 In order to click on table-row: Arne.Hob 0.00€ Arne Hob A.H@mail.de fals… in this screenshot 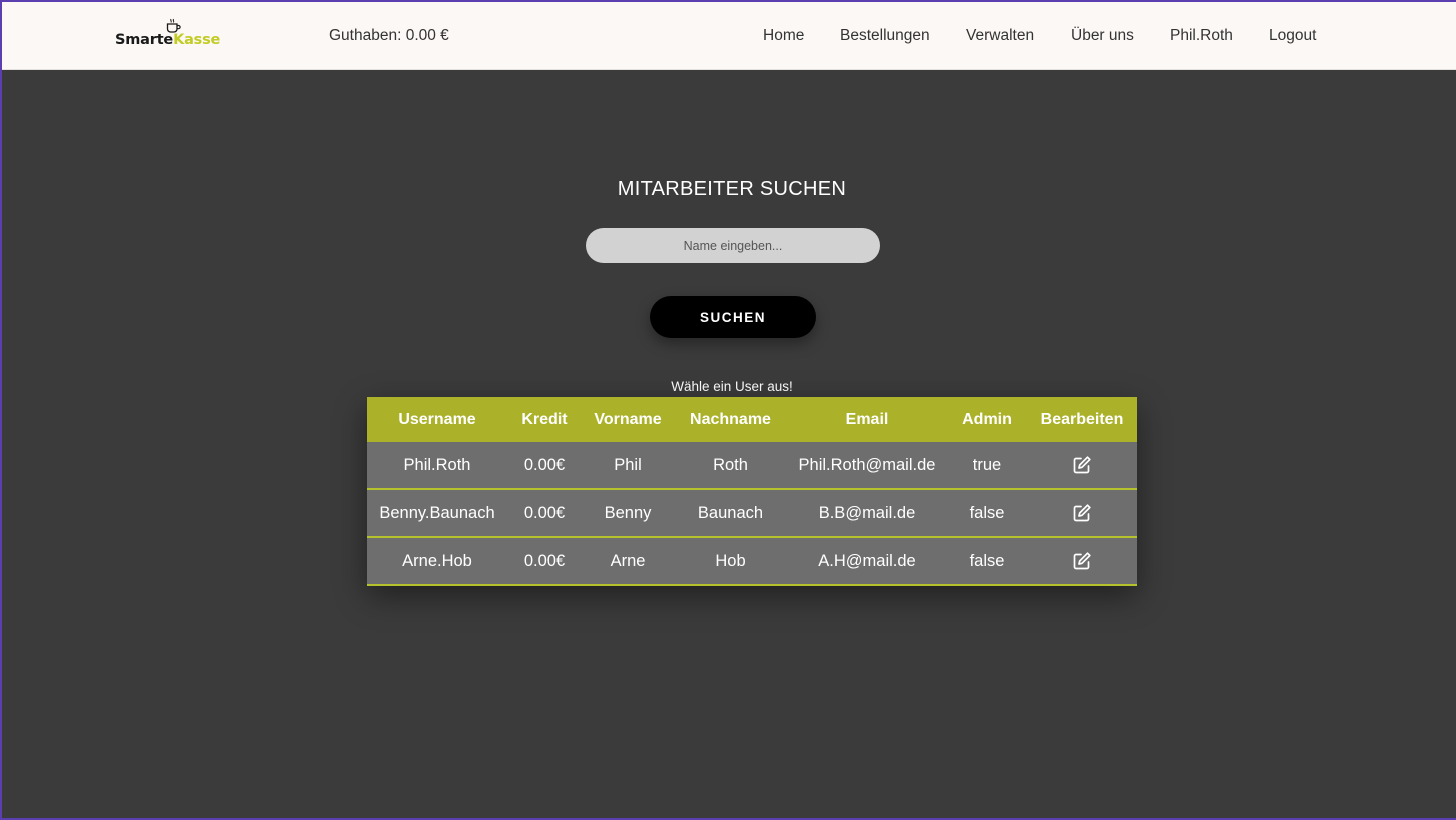, I will do `click(752, 561)`.